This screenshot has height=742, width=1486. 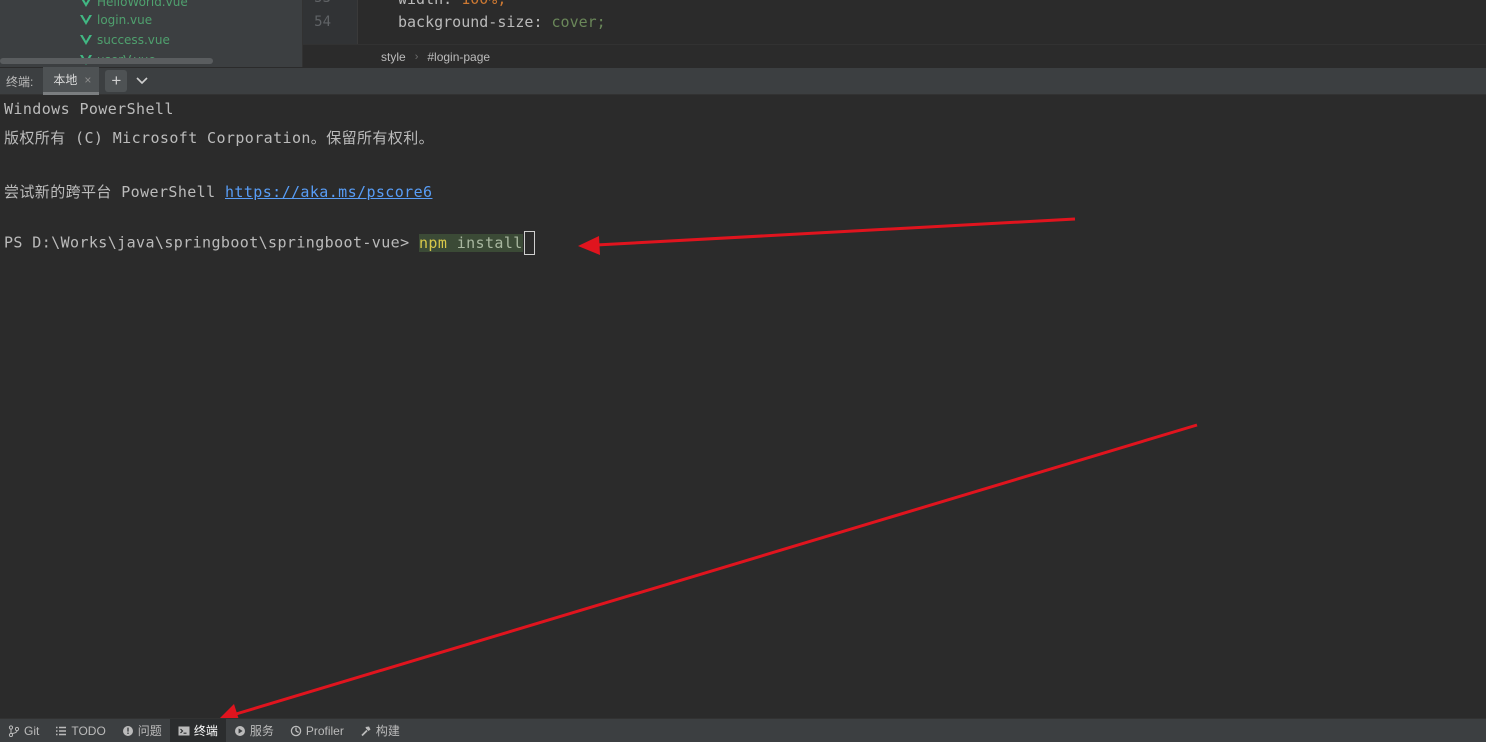 What do you see at coordinates (125, 20) in the screenshot?
I see `tree-item-label: login.vue` at bounding box center [125, 20].